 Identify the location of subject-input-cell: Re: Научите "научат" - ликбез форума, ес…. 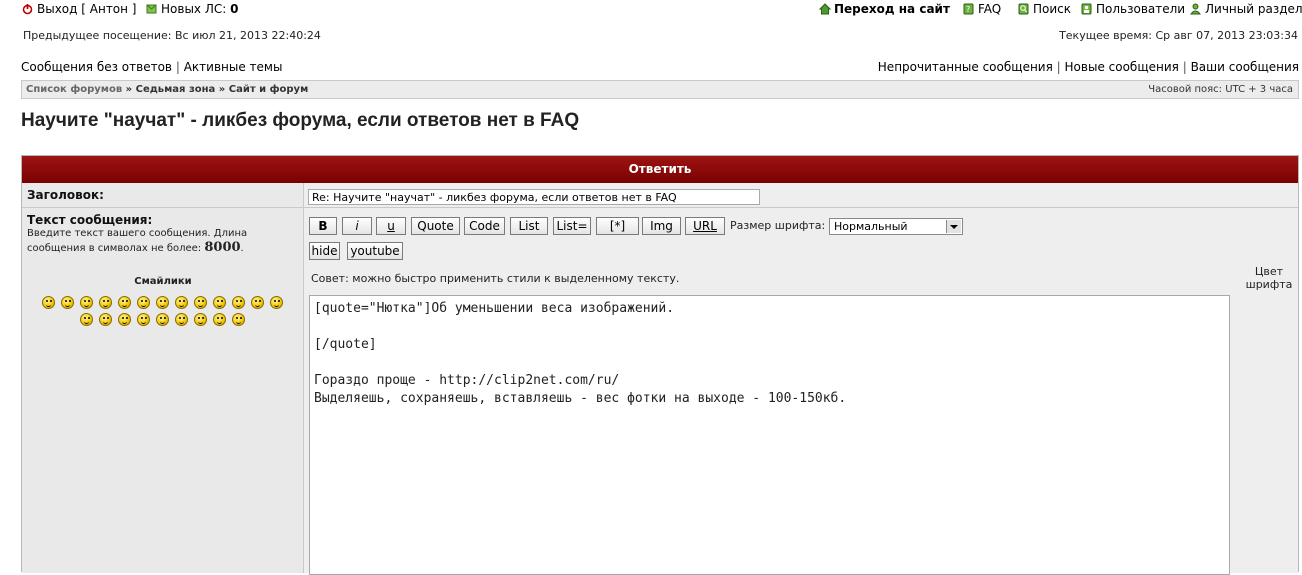
(801, 195).